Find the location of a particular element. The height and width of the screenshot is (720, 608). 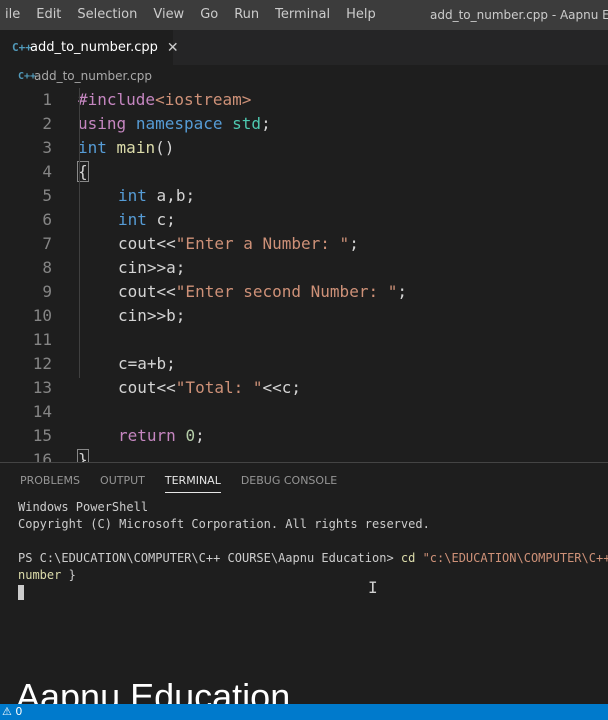

code-rest: <<c; is located at coordinates (282, 387).